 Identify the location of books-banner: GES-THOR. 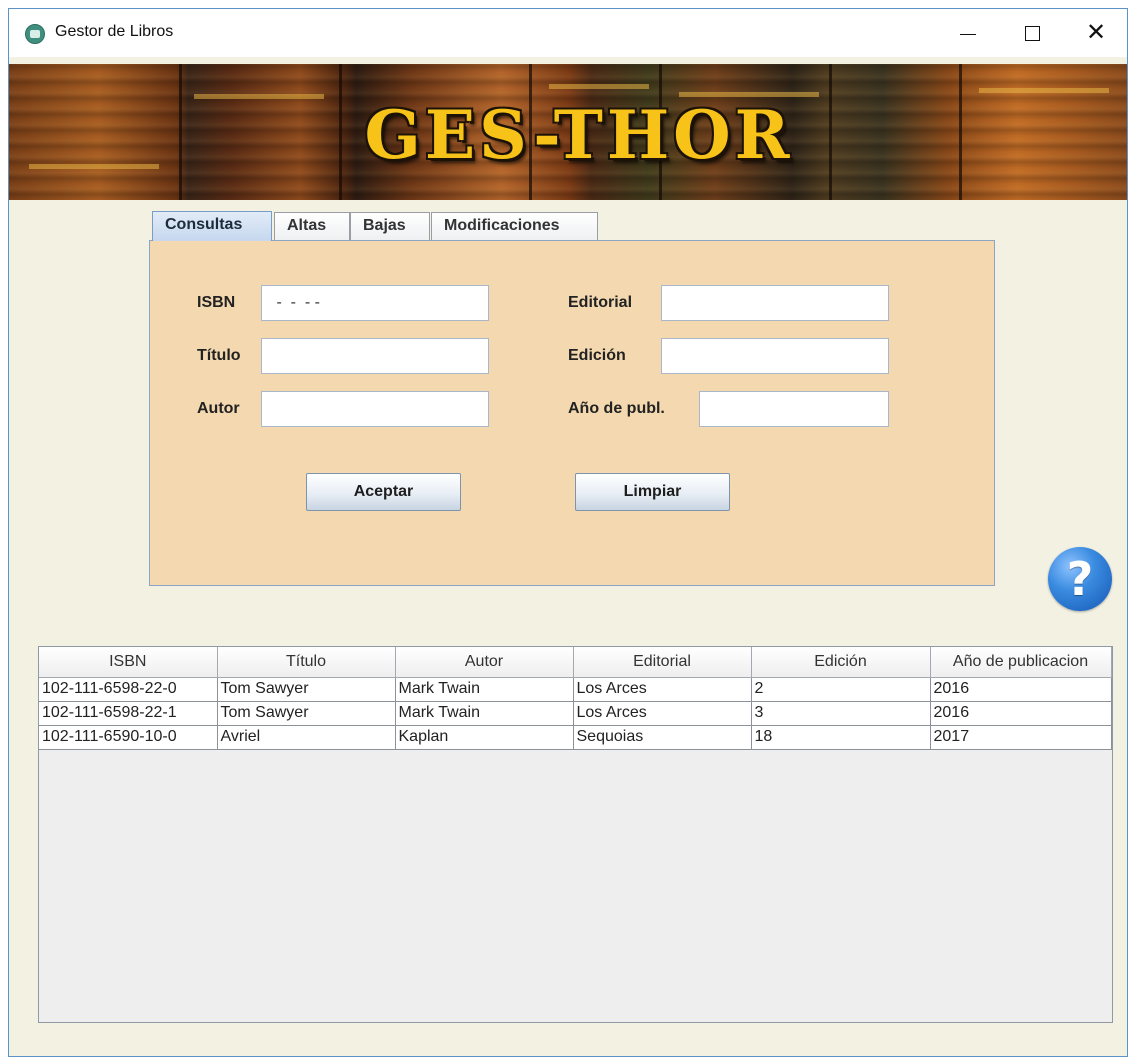
(568, 132).